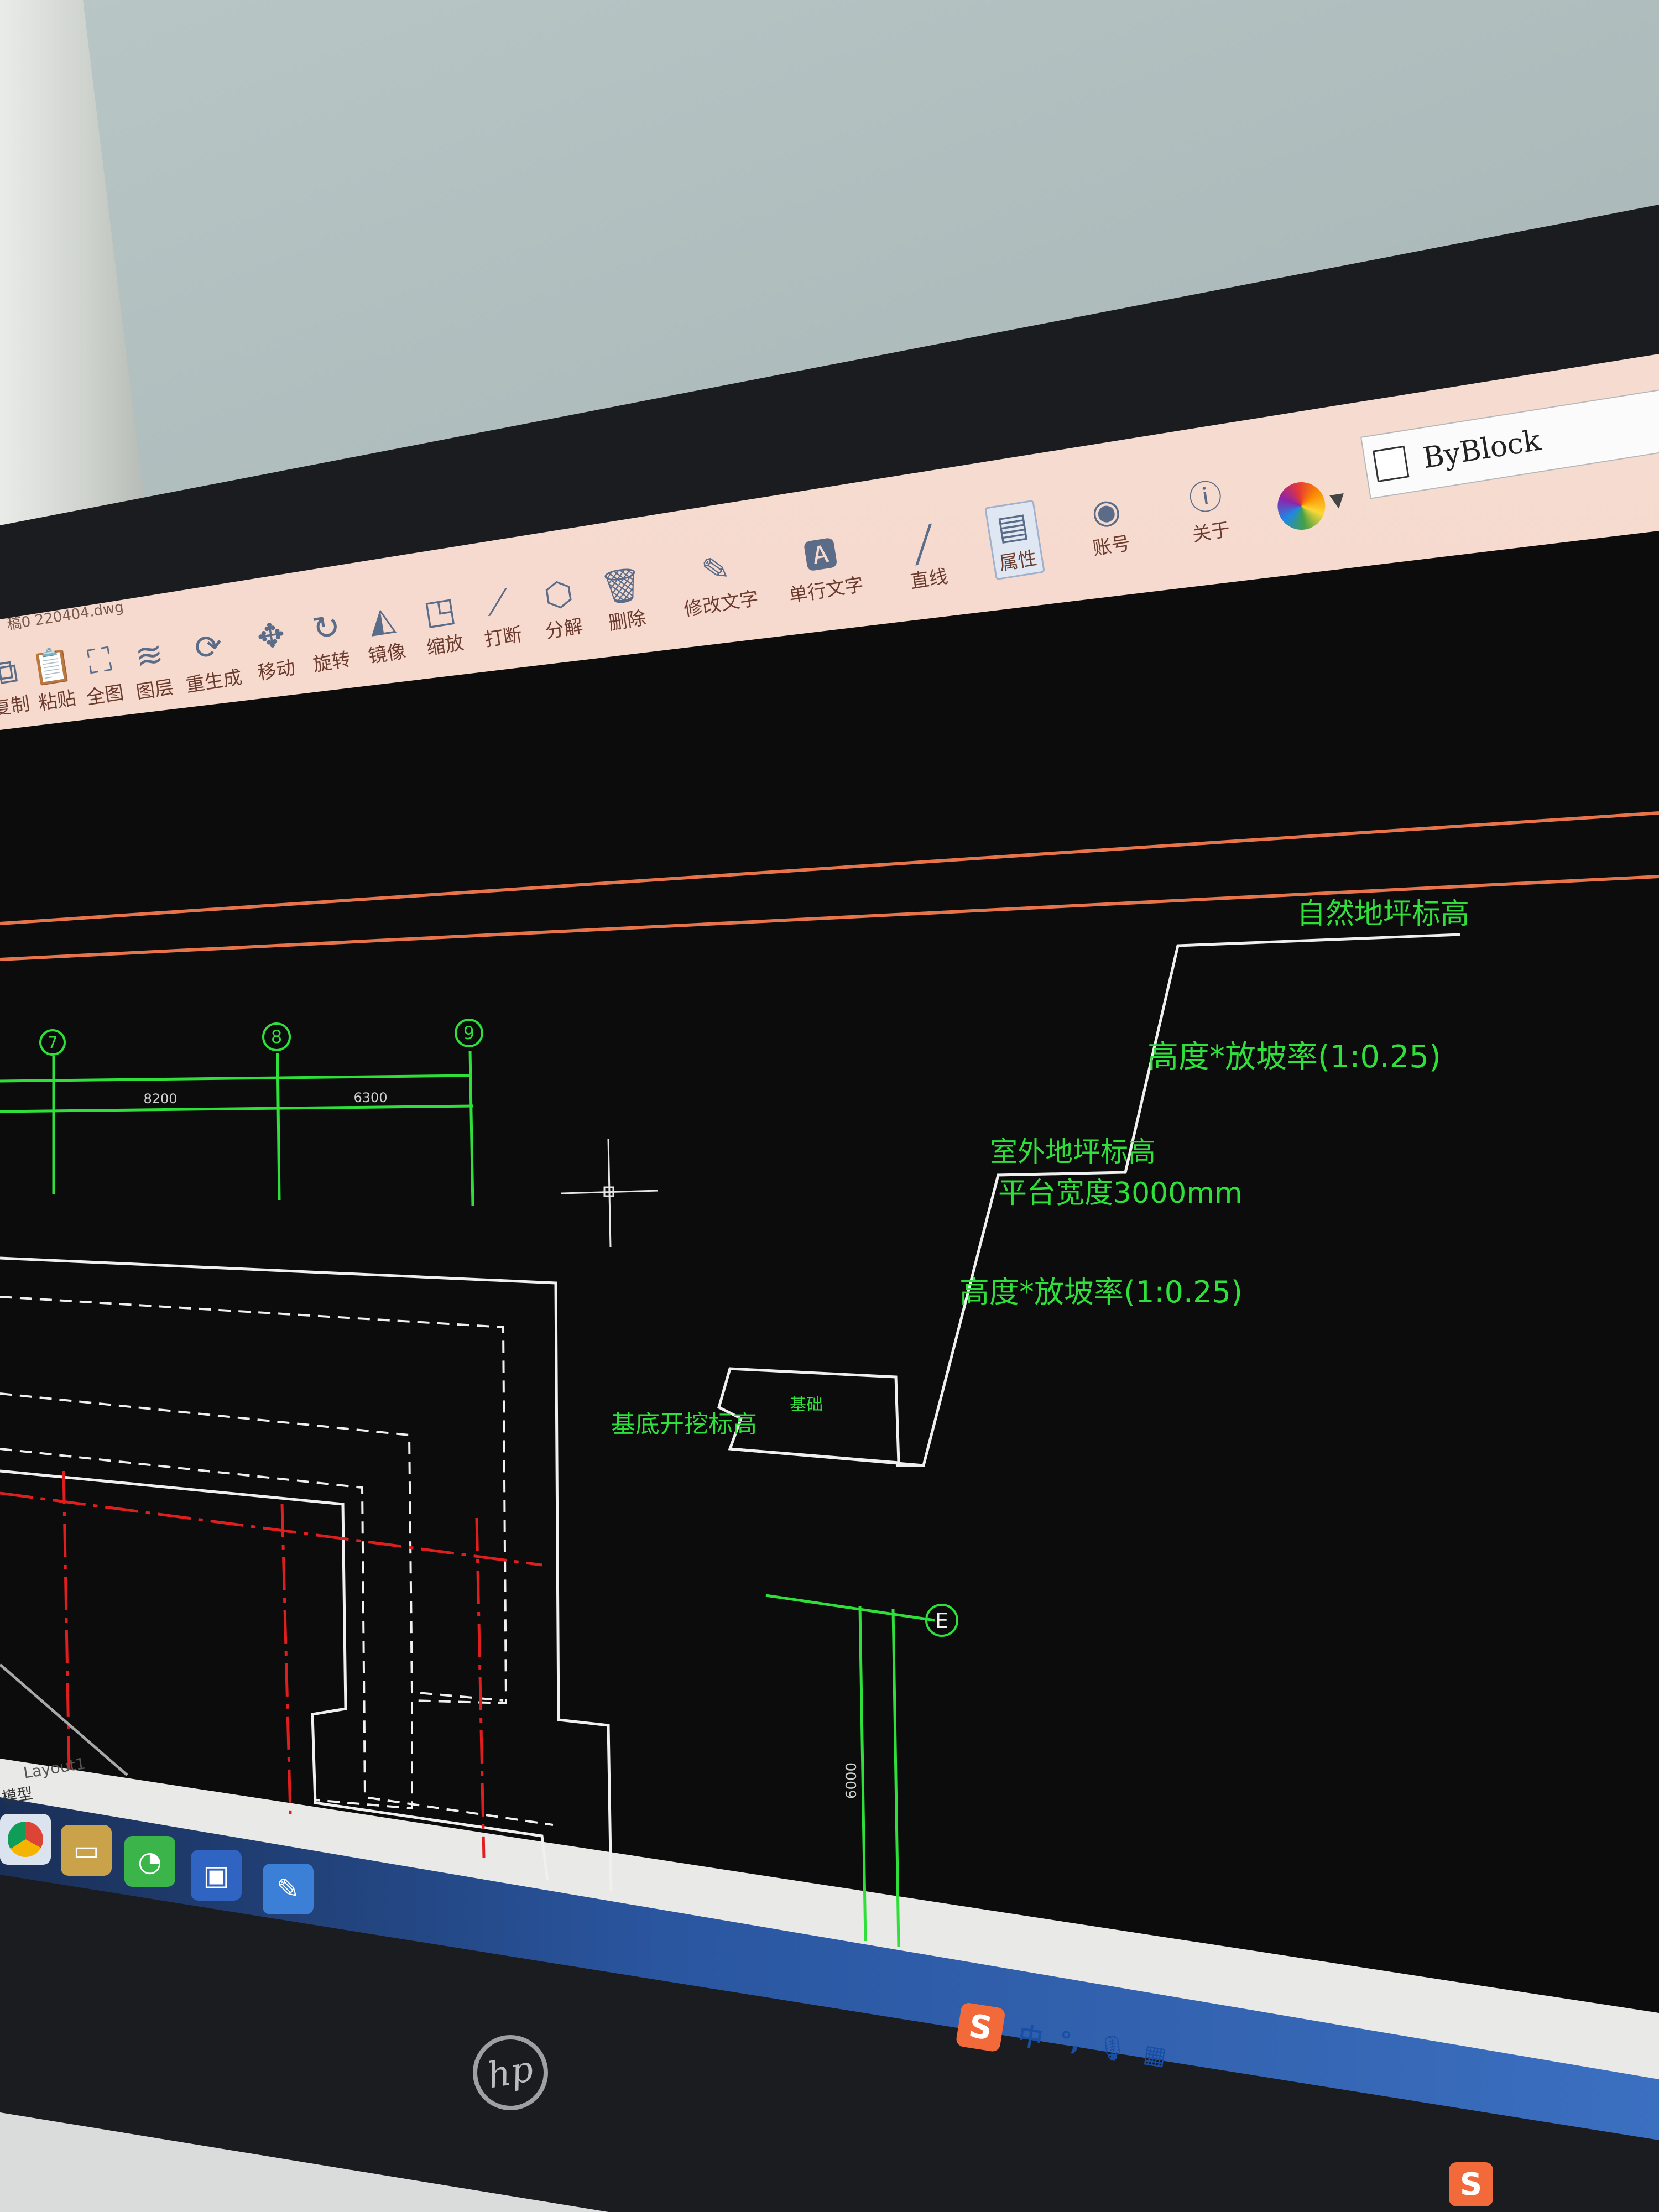  What do you see at coordinates (1031, 2035) in the screenshot?
I see `ime-mode: 中` at bounding box center [1031, 2035].